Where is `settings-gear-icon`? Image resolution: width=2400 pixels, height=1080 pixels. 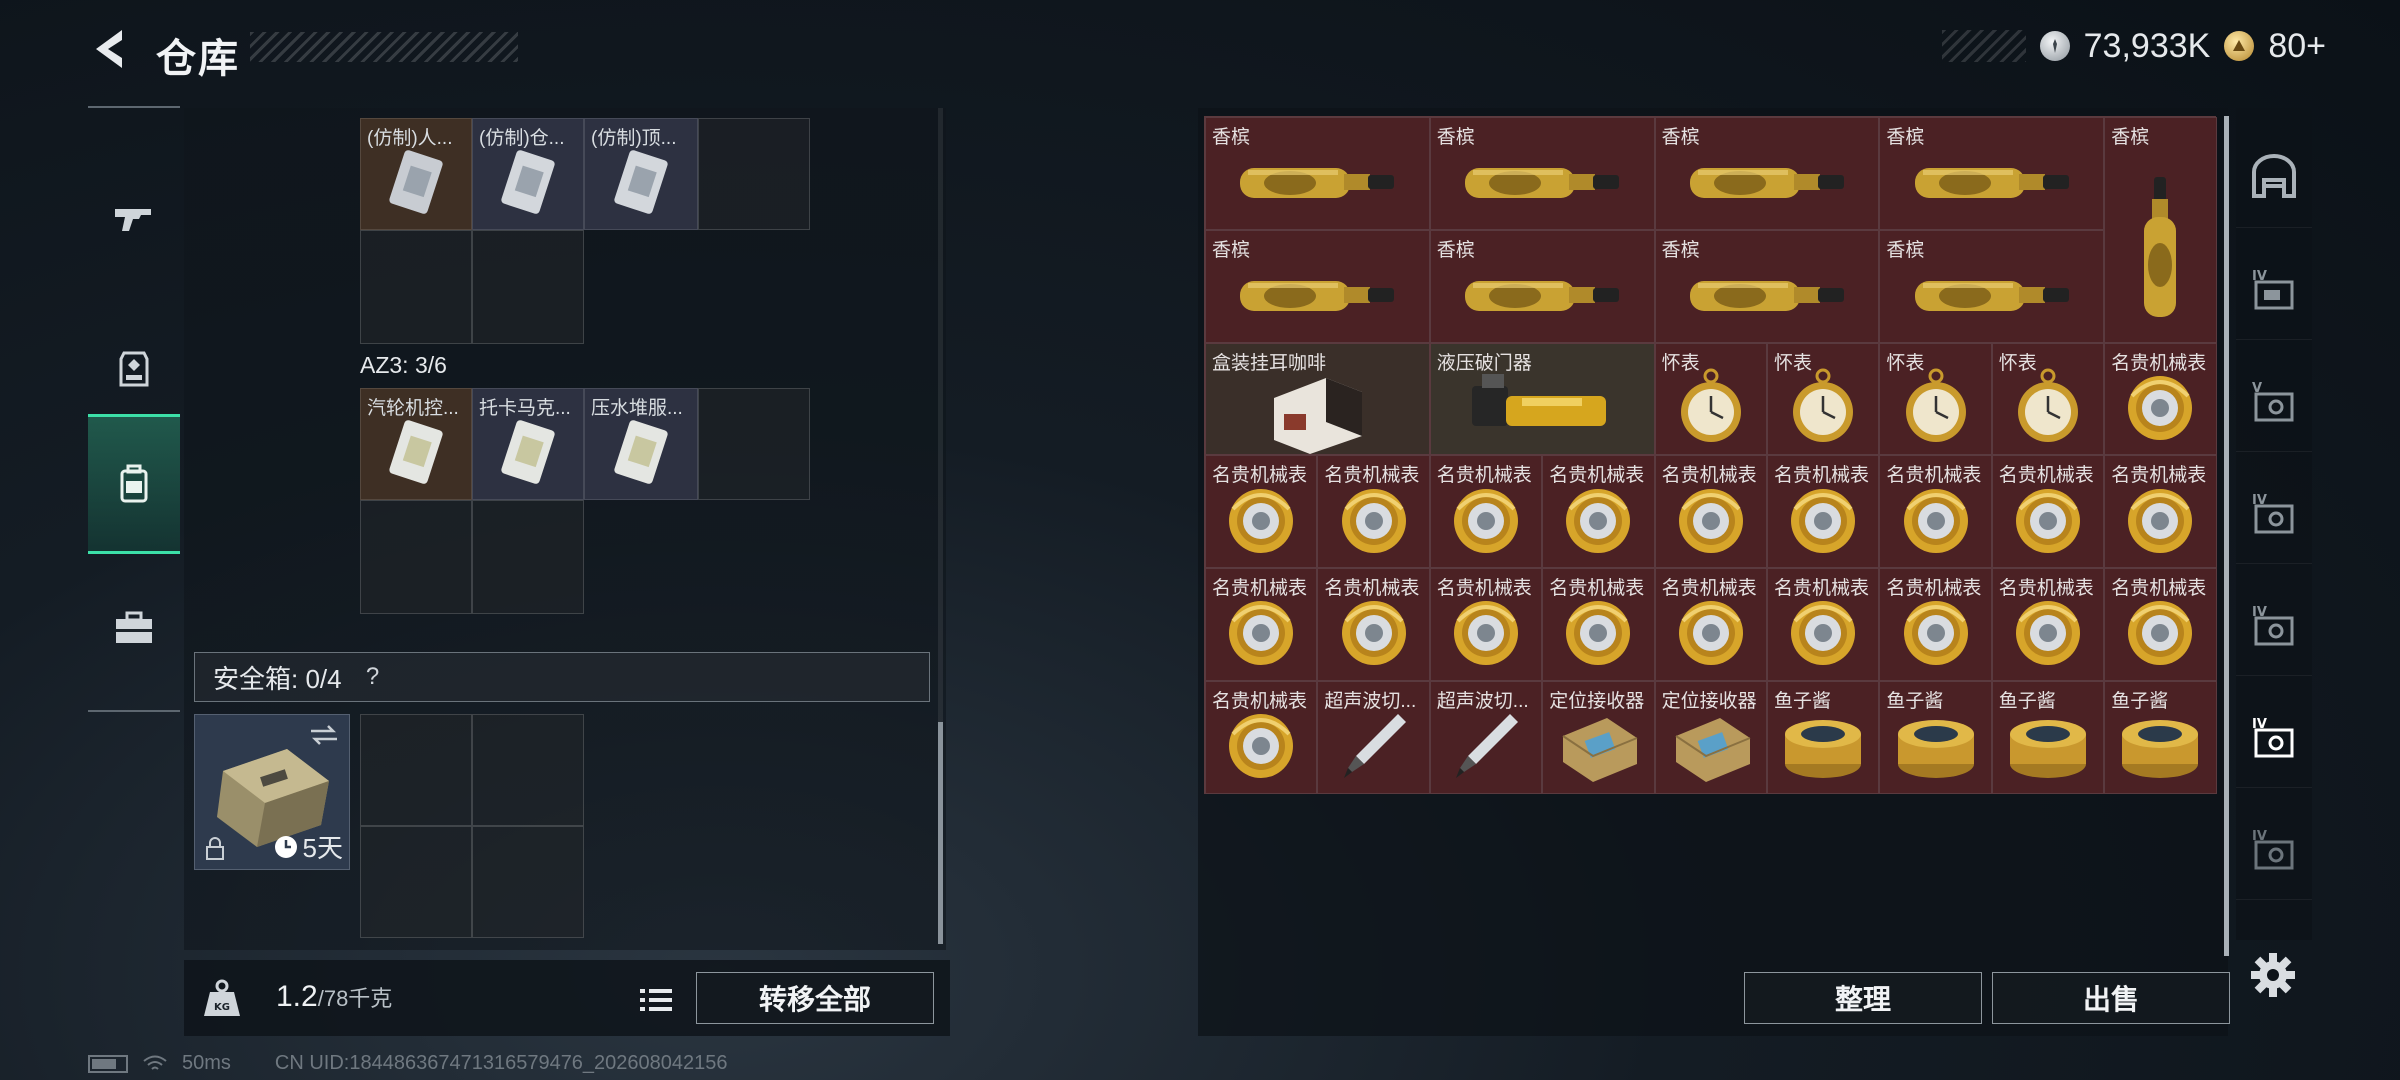
settings-gear-icon is located at coordinates (2273, 975).